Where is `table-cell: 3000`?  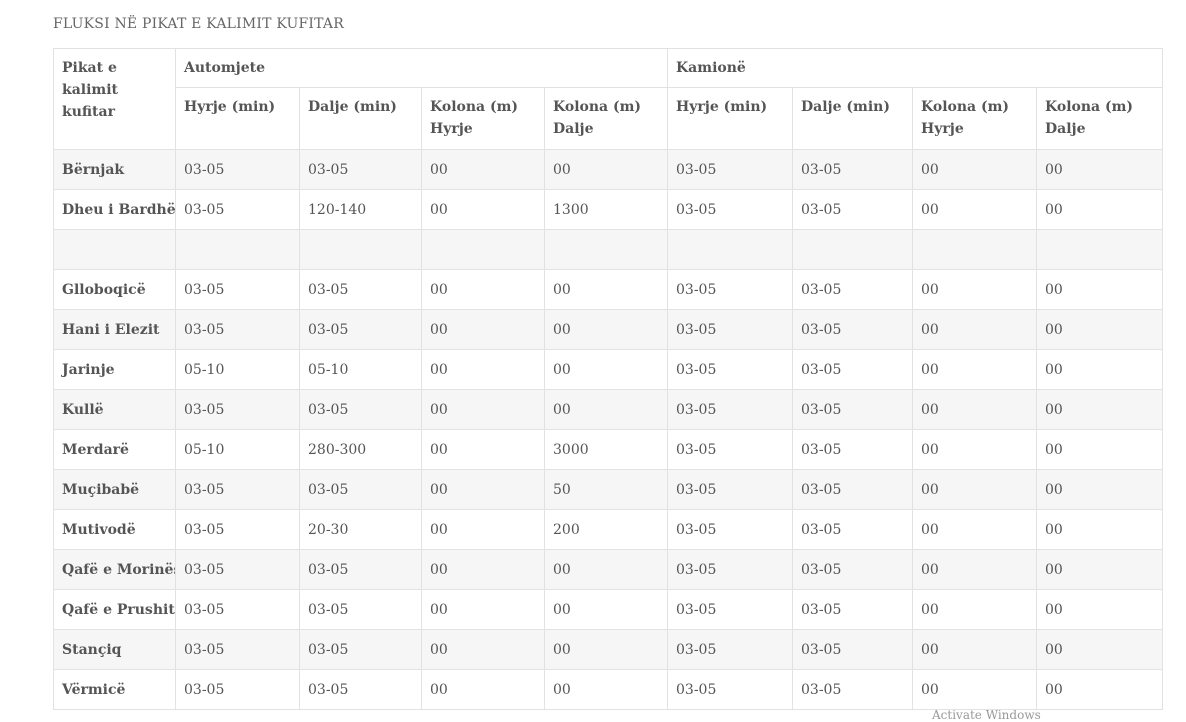 table-cell: 3000 is located at coordinates (606, 449).